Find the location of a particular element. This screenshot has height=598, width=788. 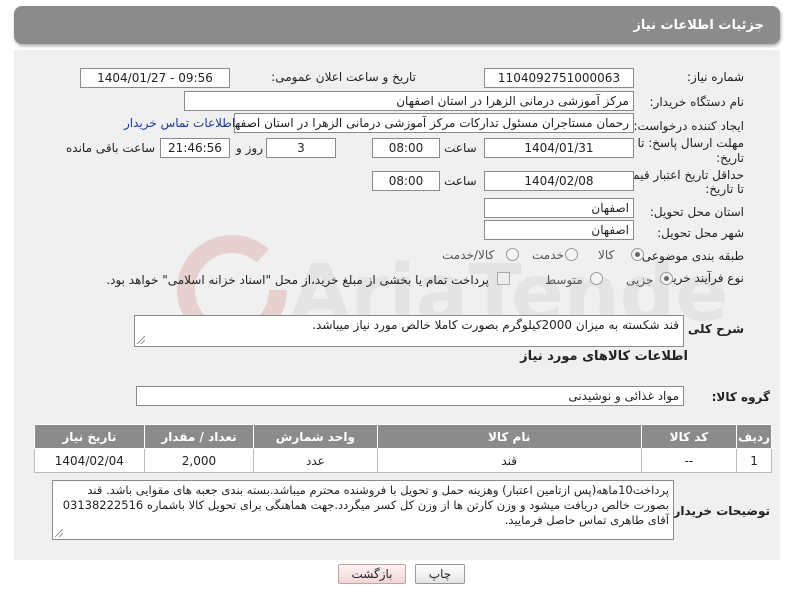

price-validity-time-label: ساعت is located at coordinates (460, 181).